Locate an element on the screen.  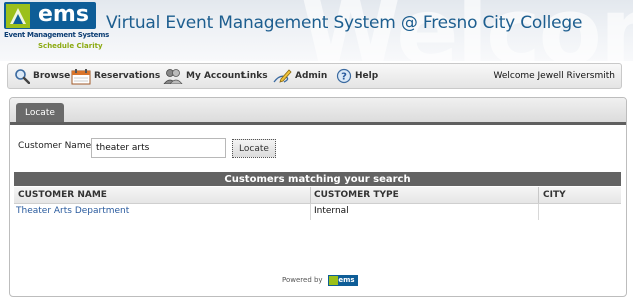
results-caption: Customers matching your search is located at coordinates (317, 179).